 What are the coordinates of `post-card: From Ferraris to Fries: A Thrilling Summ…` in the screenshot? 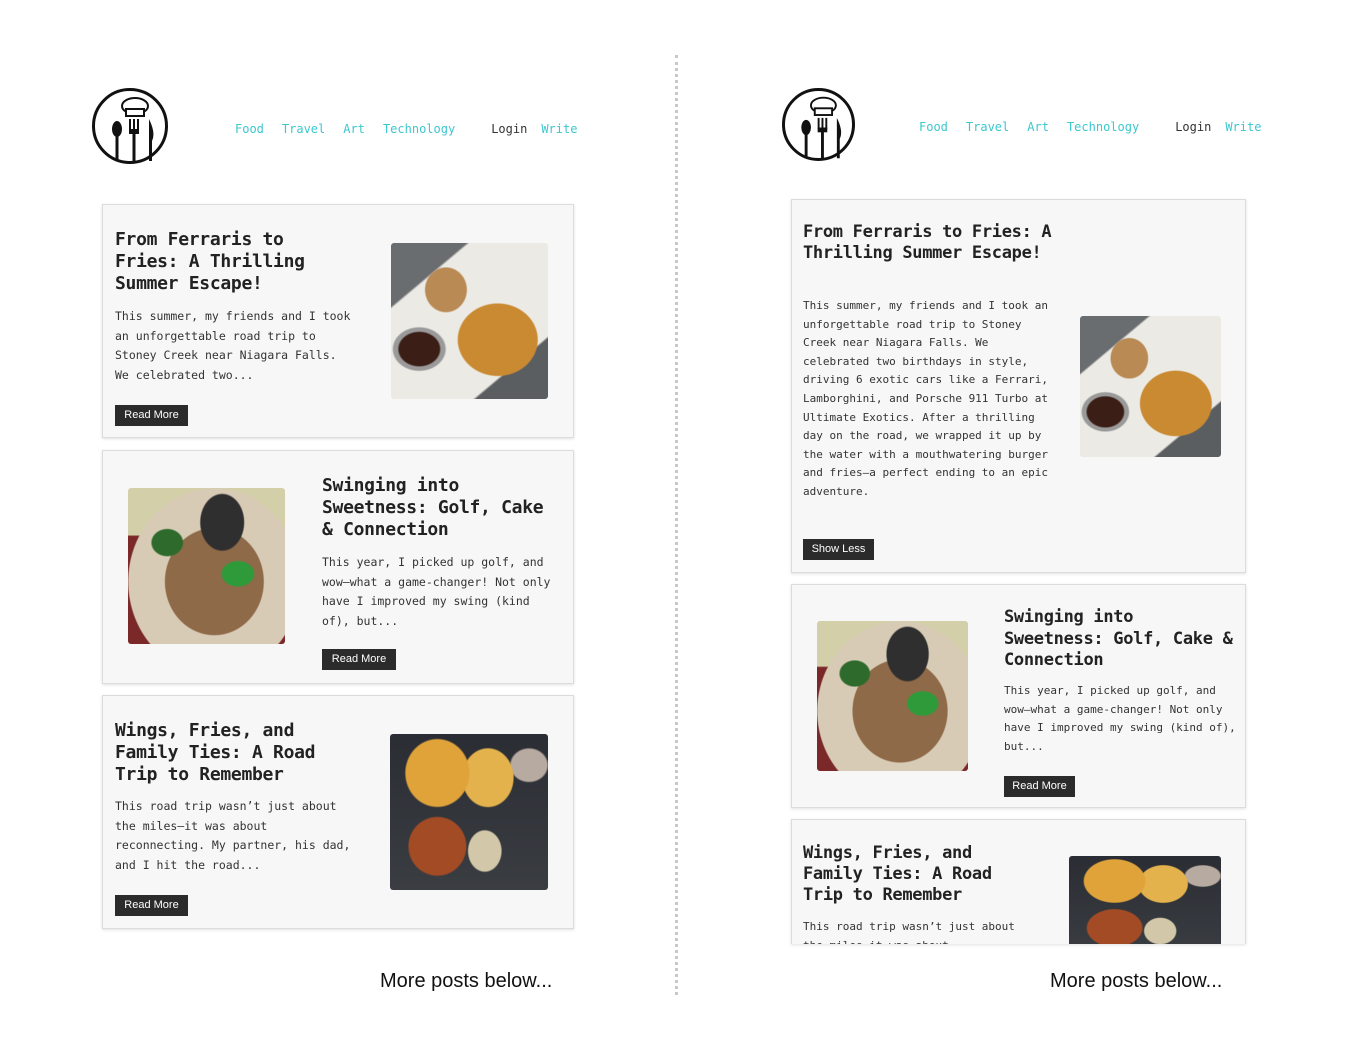 It's located at (338, 321).